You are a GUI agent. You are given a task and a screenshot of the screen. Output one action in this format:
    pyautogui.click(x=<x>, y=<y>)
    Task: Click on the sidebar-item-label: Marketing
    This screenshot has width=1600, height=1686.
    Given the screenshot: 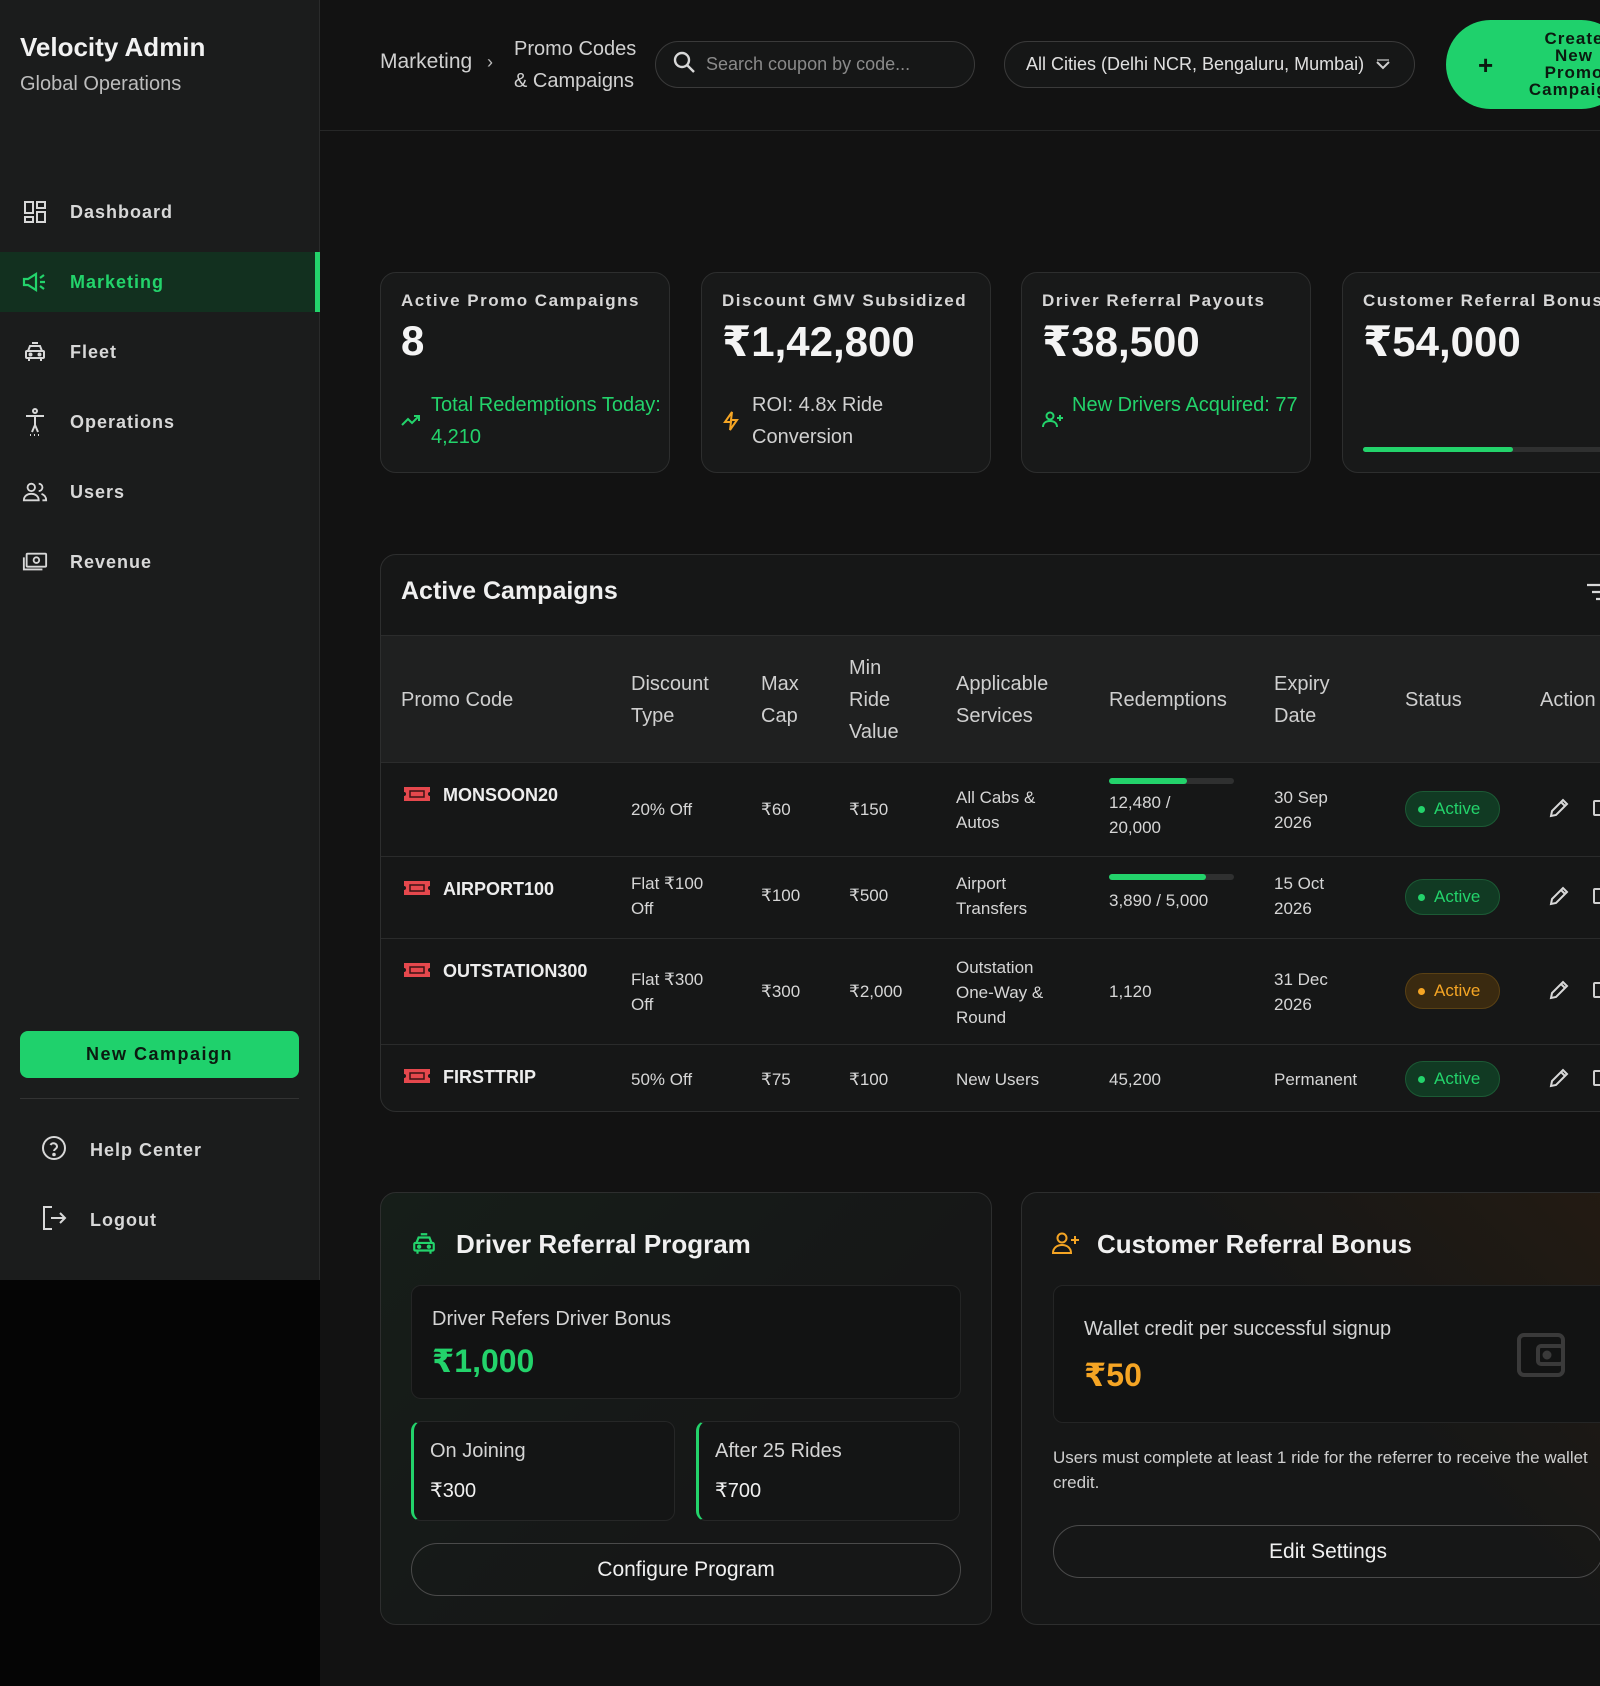 What is the action you would take?
    pyautogui.click(x=117, y=281)
    